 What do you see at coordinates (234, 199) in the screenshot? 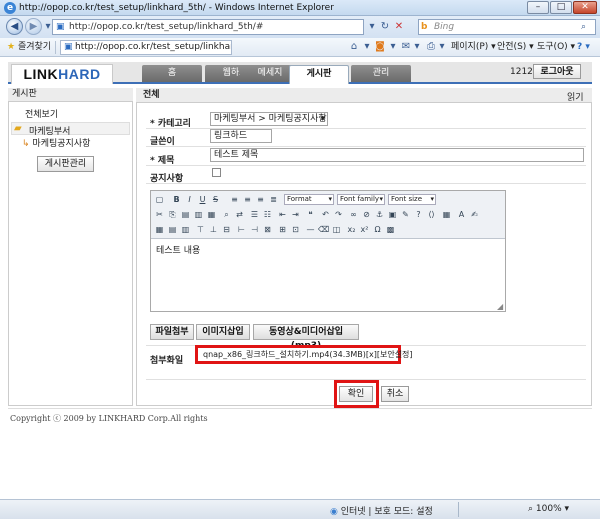
I see `align-left-icon: ≡` at bounding box center [234, 199].